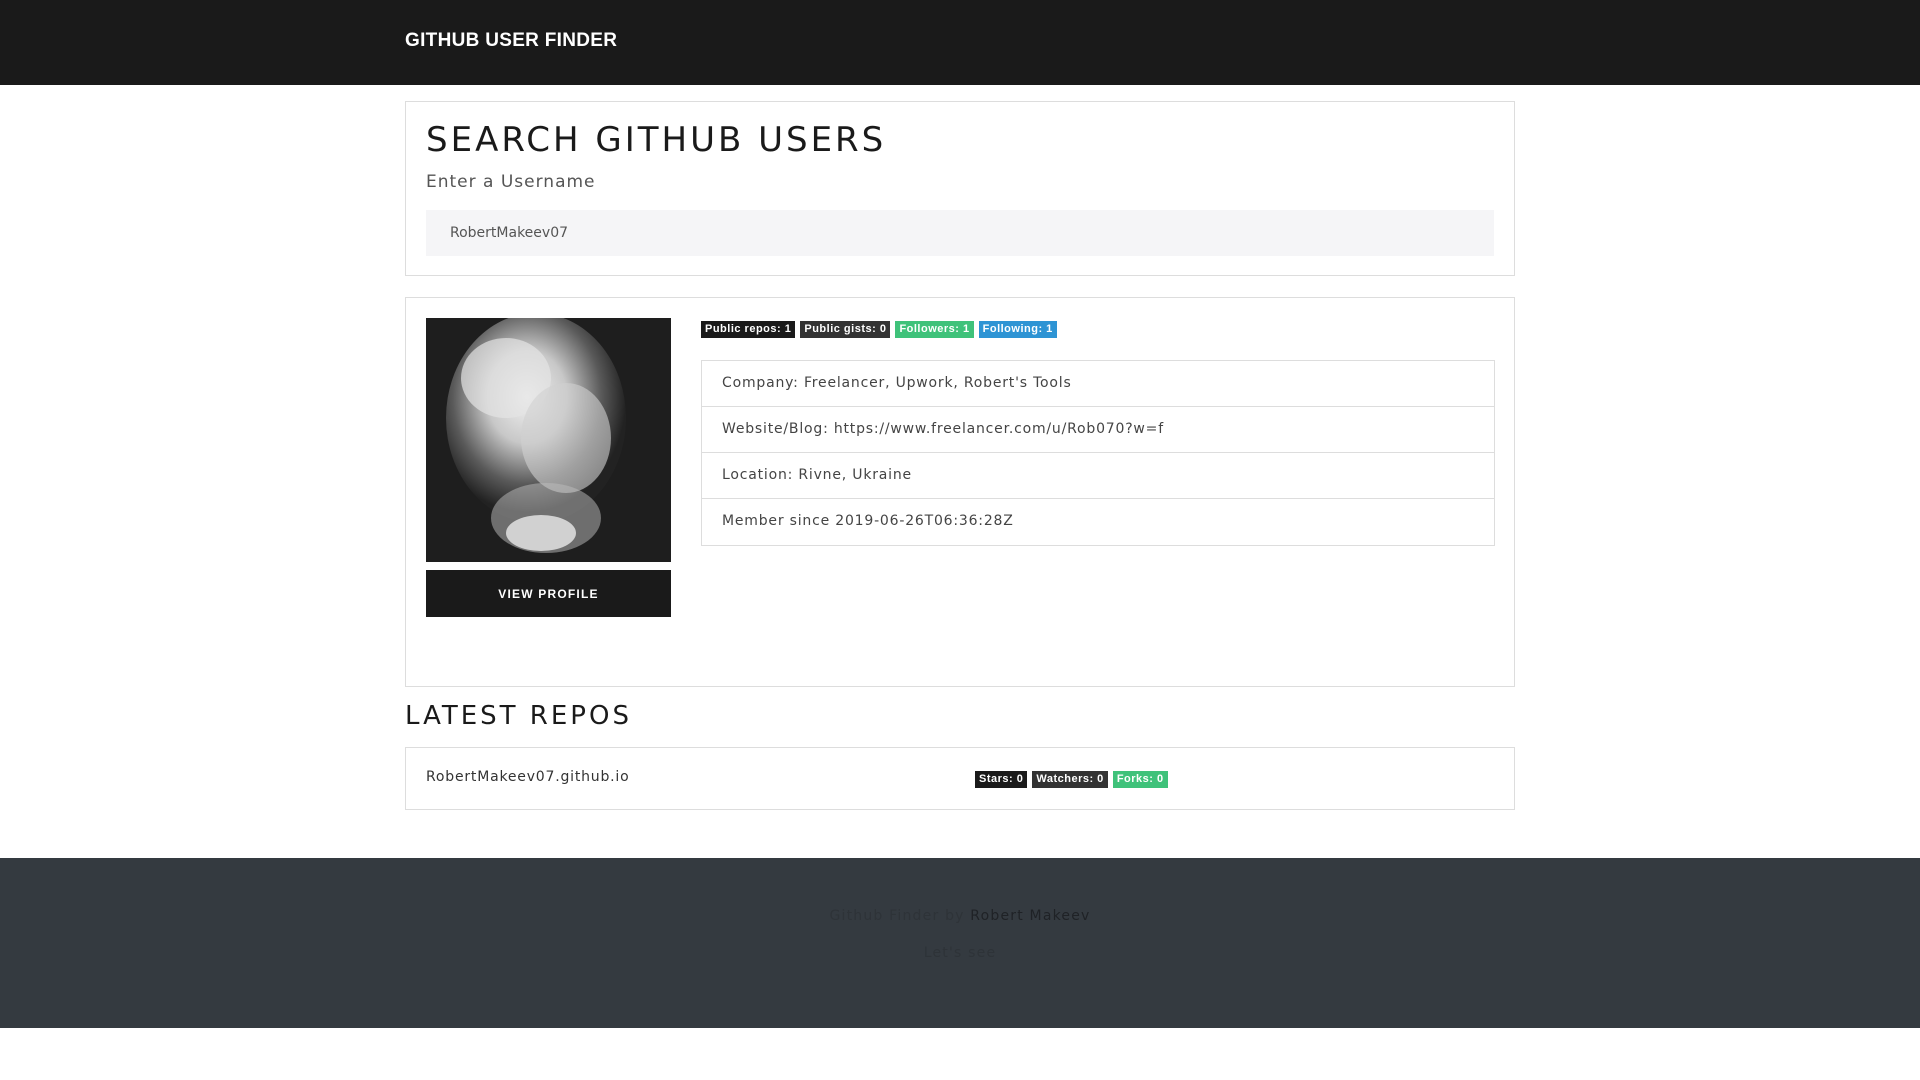 Image resolution: width=1920 pixels, height=1080 pixels. I want to click on public-gists-badge: Public gists: 0, so click(845, 329).